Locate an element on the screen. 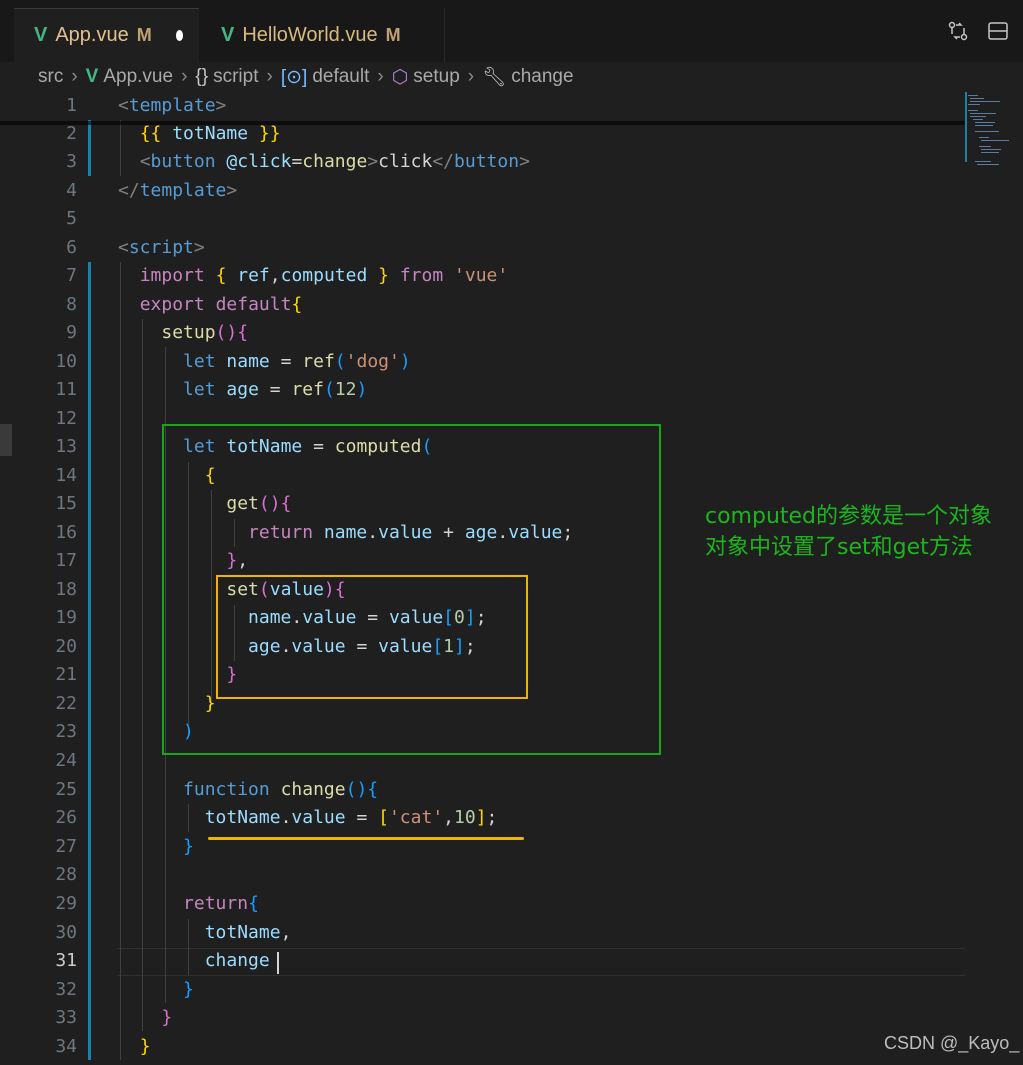  code-line: <script> is located at coordinates (161, 247).